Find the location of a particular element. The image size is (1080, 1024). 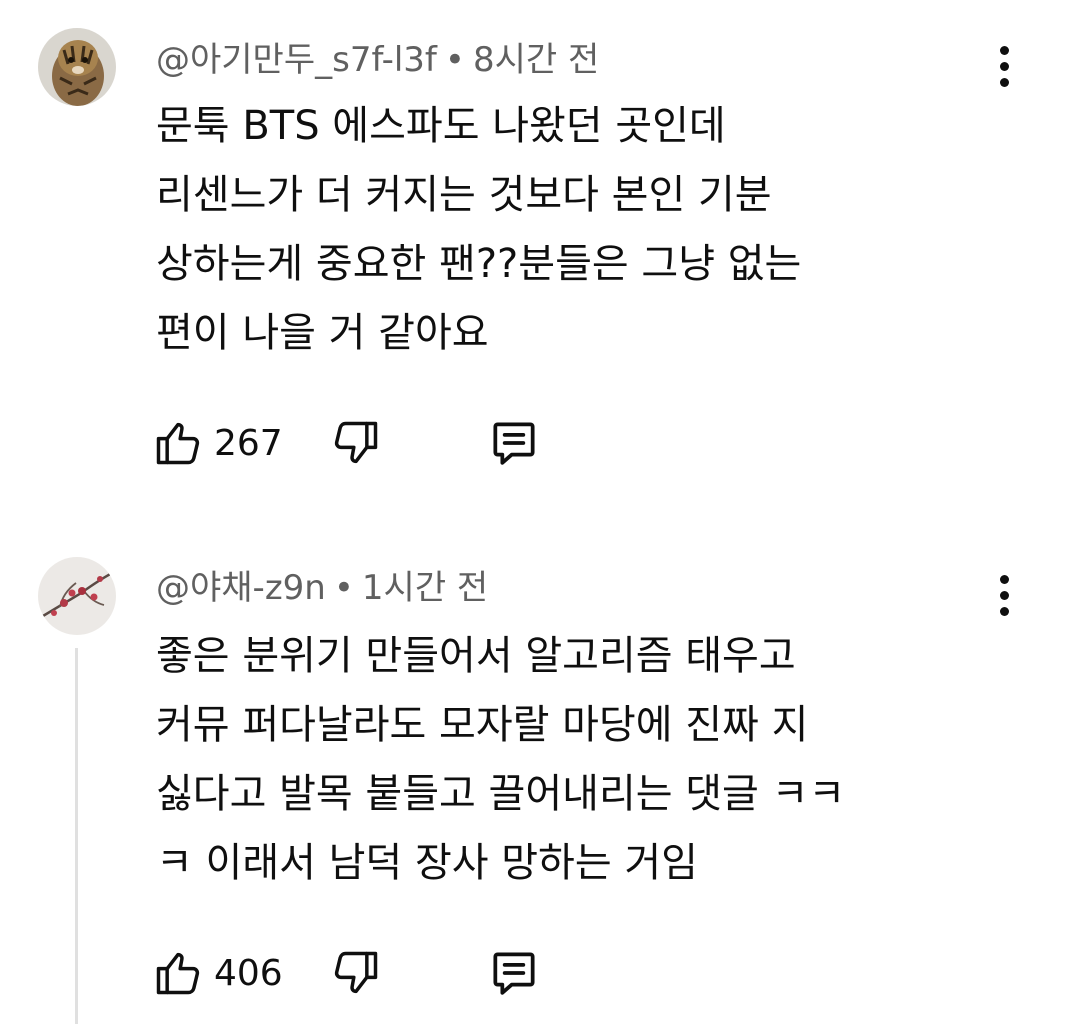

comment-line: ㅋ 이래서 남덕 장사 망하는 거임 is located at coordinates (427, 863).